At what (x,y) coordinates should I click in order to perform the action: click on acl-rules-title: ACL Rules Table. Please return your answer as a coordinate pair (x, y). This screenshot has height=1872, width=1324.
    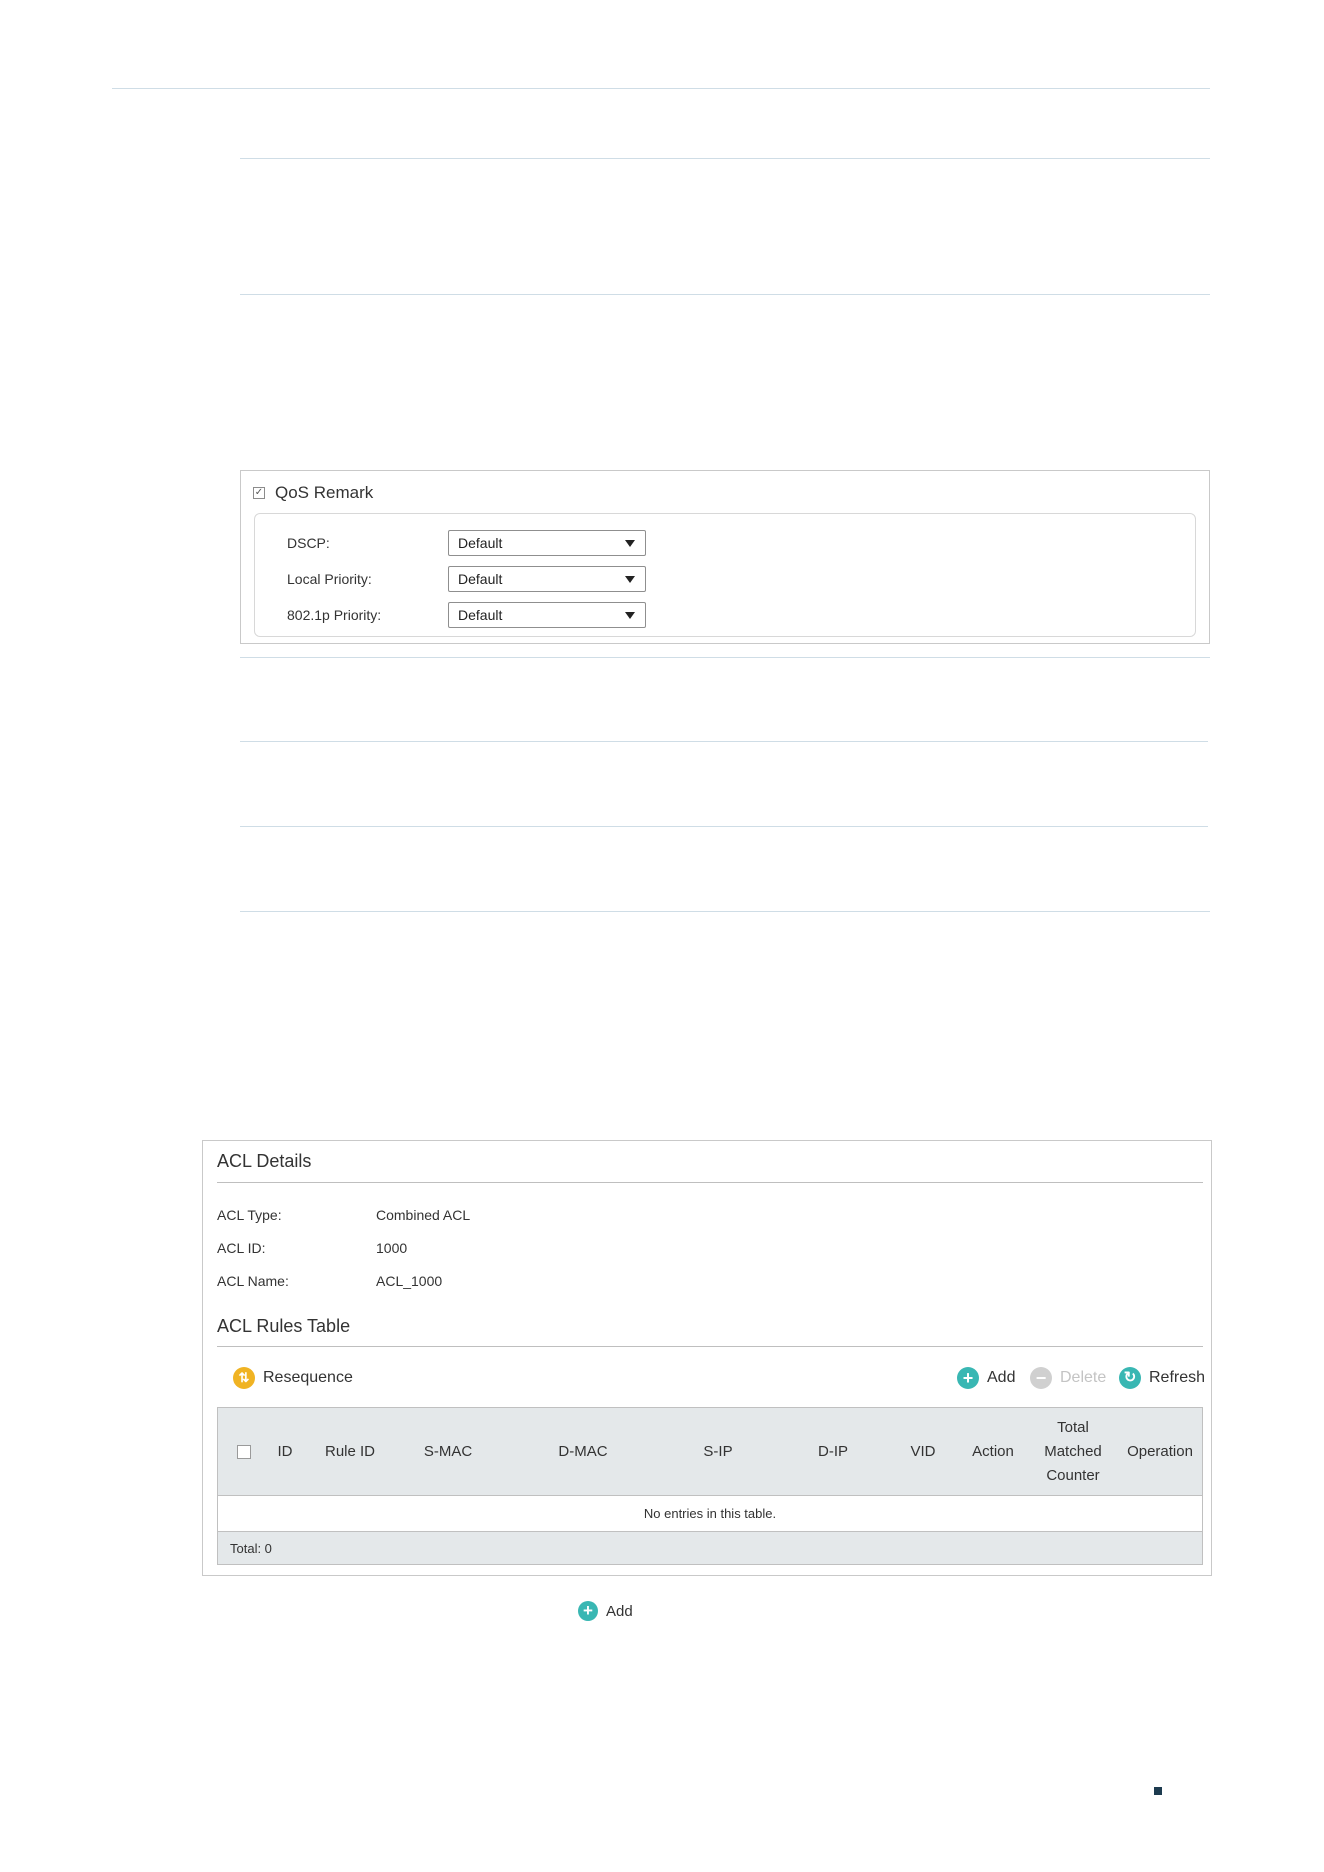
    Looking at the image, I should click on (284, 1326).